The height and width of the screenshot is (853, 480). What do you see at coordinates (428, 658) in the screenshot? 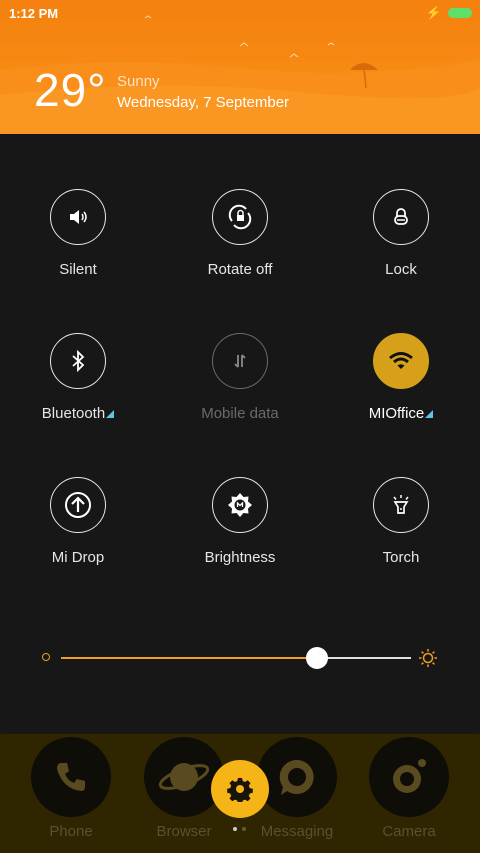
I see `brightness-high-icon` at bounding box center [428, 658].